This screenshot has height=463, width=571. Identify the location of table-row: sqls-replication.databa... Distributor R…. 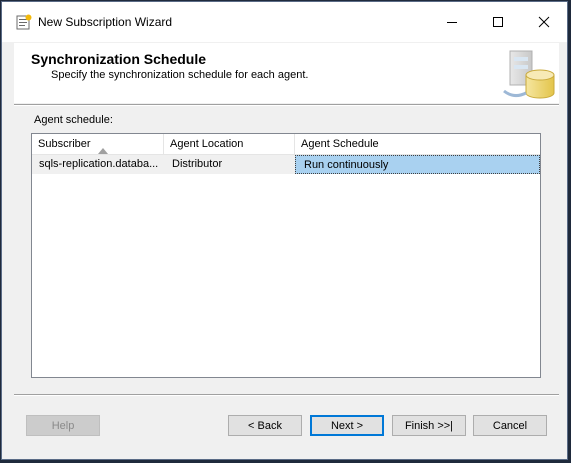
(286, 164).